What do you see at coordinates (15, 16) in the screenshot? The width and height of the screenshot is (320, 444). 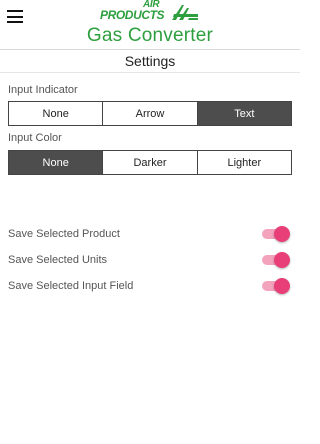 I see `hamburger-menu-icon` at bounding box center [15, 16].